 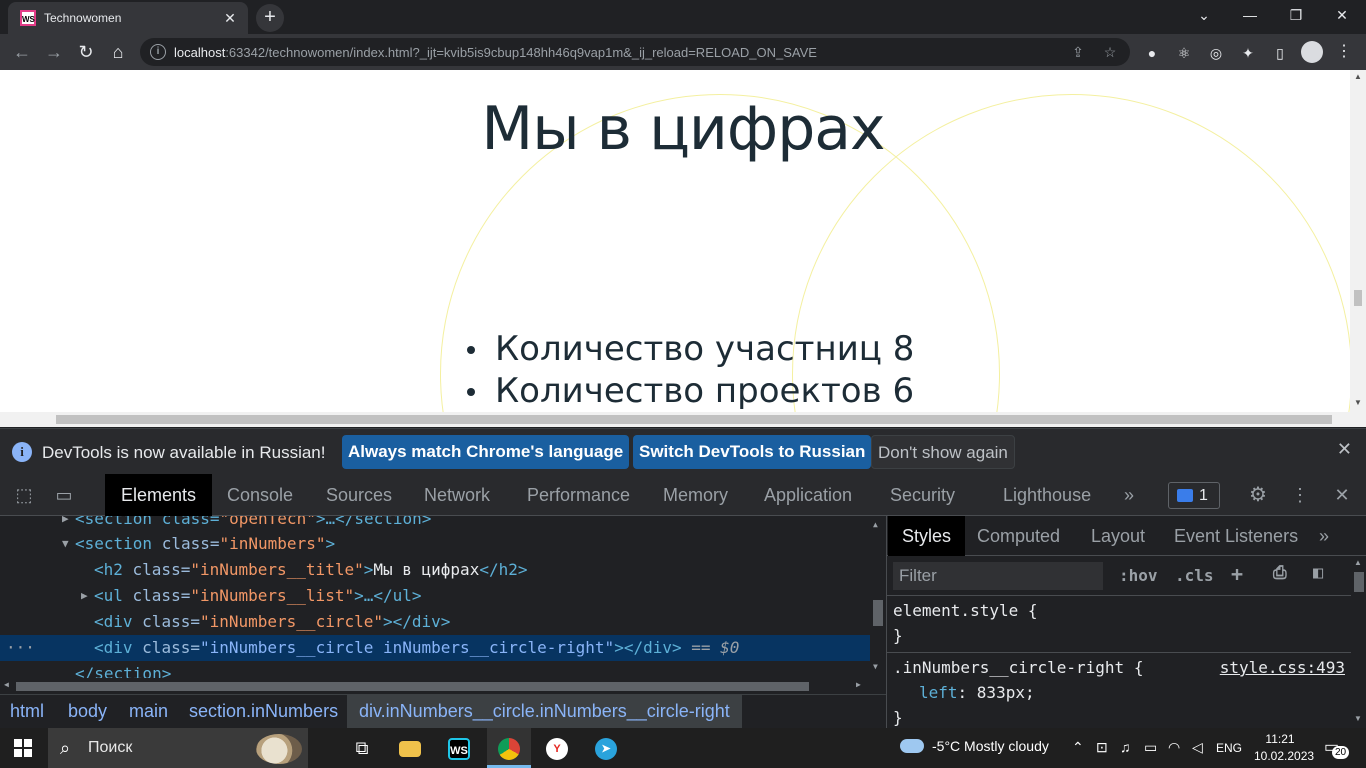 What do you see at coordinates (1342, 16) in the screenshot?
I see `close-window-button: ✕` at bounding box center [1342, 16].